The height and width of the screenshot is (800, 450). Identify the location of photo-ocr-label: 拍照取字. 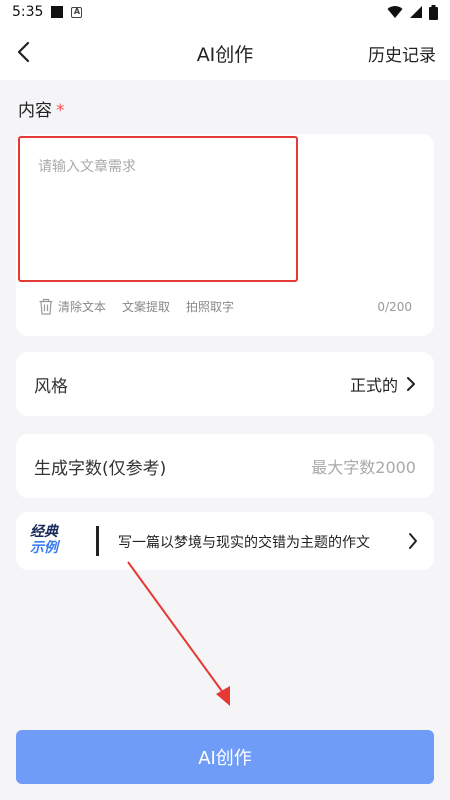
(210, 307).